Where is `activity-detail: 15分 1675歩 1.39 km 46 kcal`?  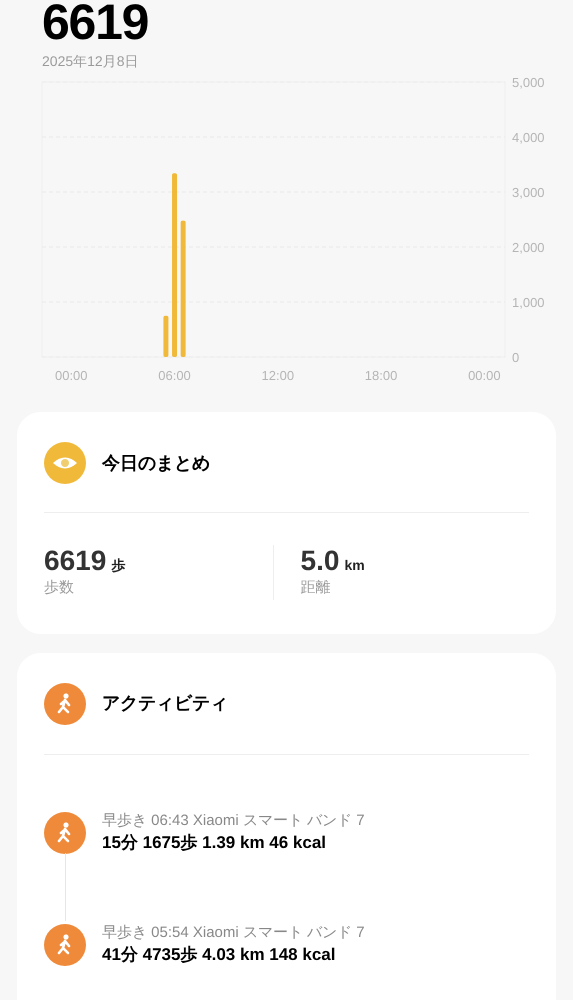 activity-detail: 15分 1675歩 1.39 km 46 kcal is located at coordinates (214, 843).